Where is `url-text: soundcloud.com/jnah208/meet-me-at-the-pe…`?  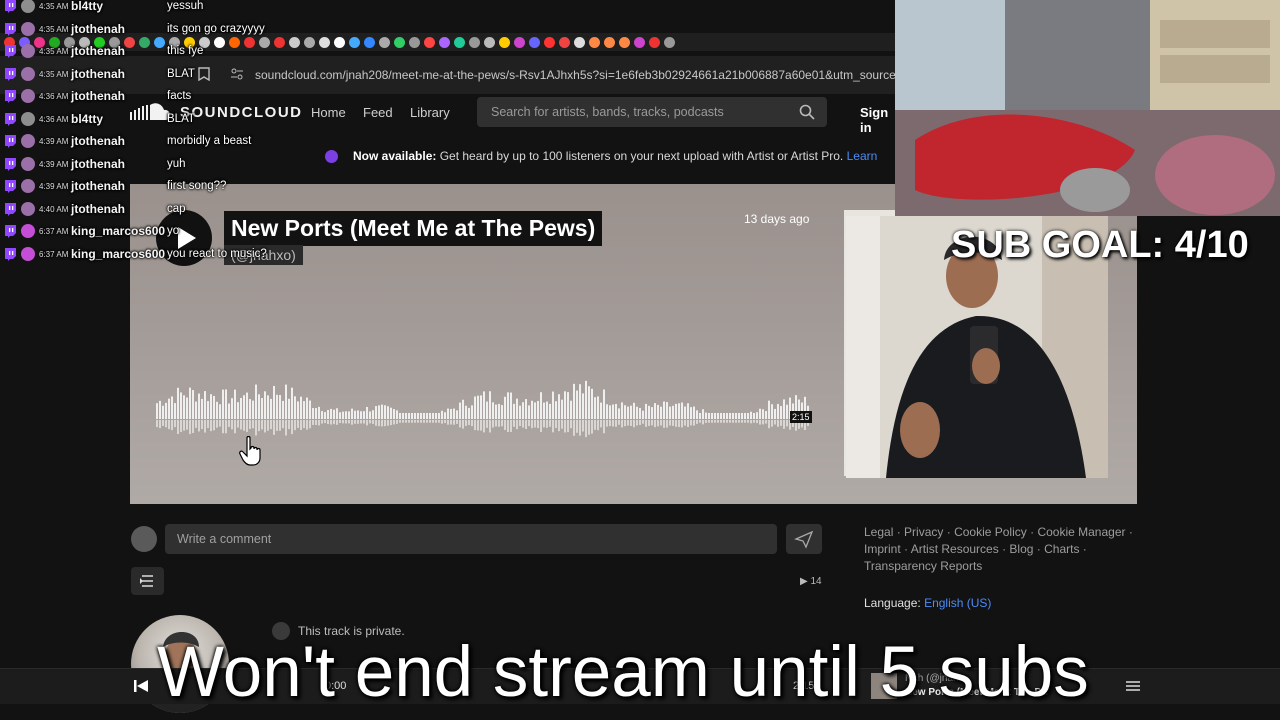
url-text: soundcloud.com/jnah208/meet-me-at-the-pe… is located at coordinates (588, 75).